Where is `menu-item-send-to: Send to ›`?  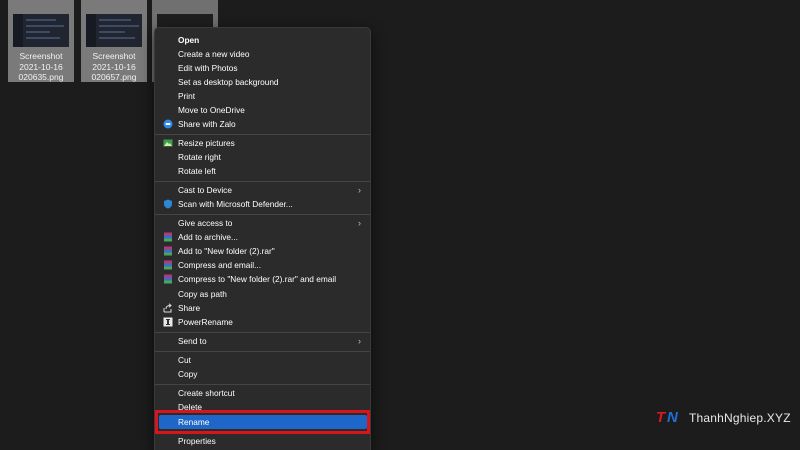
menu-item-send-to: Send to › is located at coordinates (263, 341).